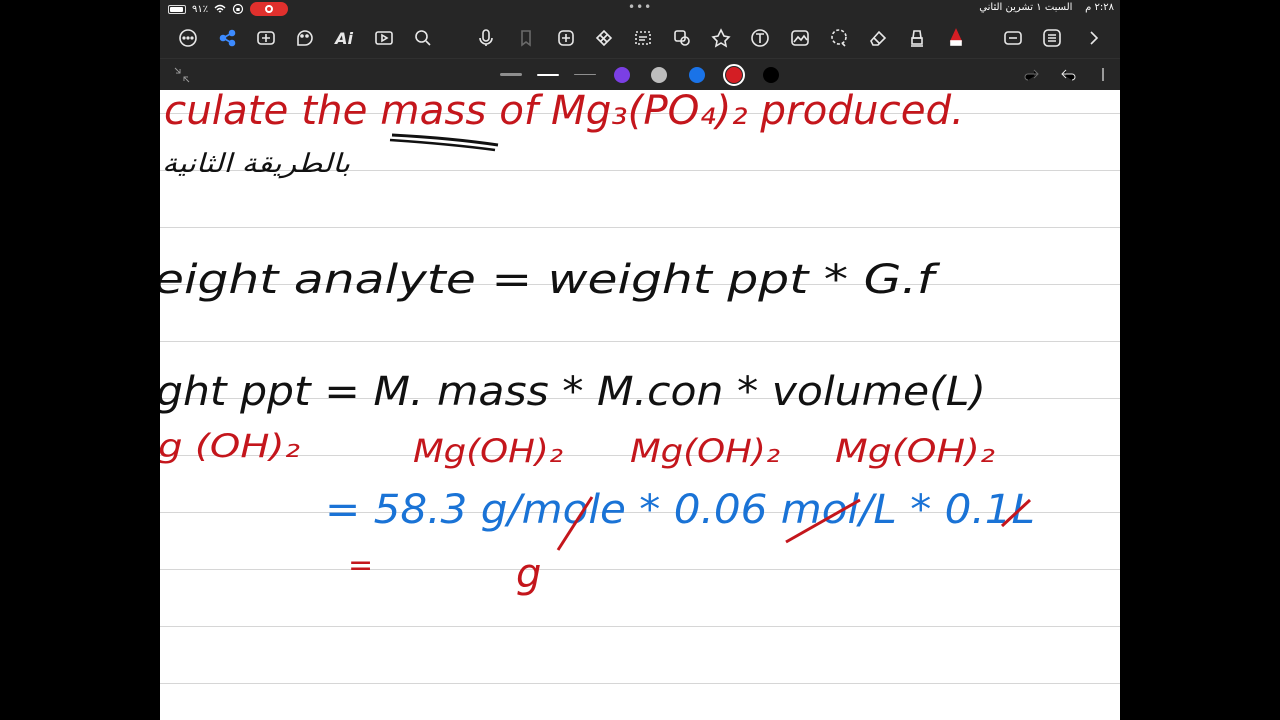  Describe the element at coordinates (486, 38) in the screenshot. I see `mic-icon` at that location.